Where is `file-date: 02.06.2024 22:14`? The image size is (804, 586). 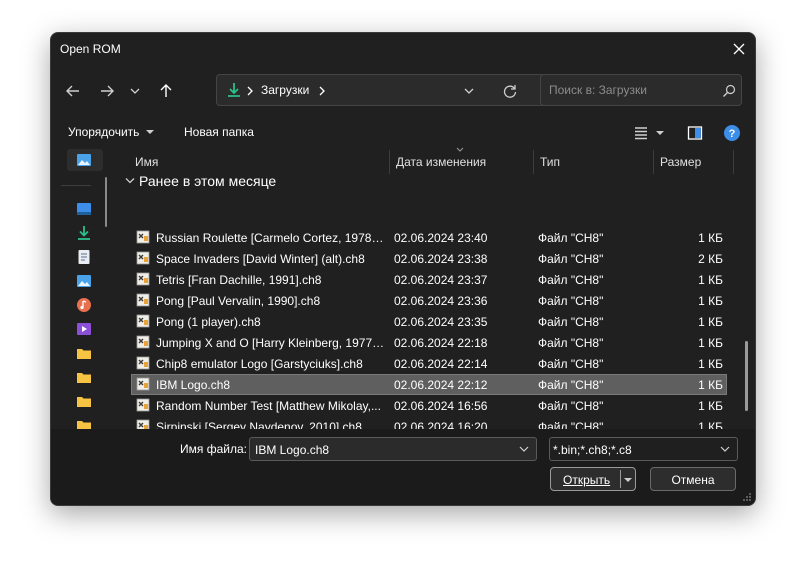
file-date: 02.06.2024 22:14 is located at coordinates (441, 364).